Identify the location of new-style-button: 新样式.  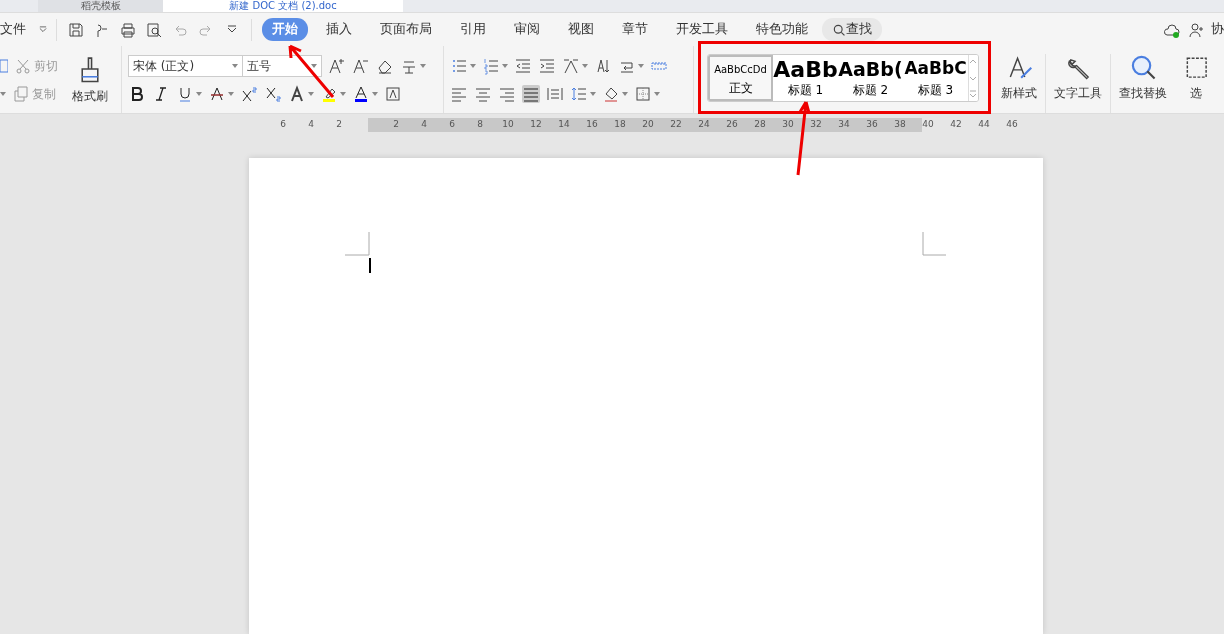
(1019, 83).